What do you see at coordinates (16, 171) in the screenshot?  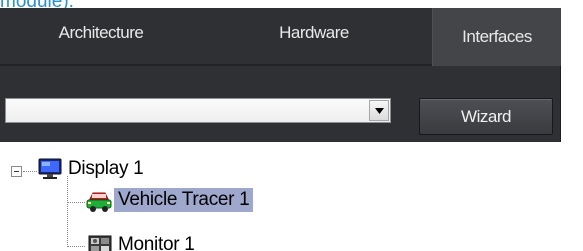 I see `collapse-toggle` at bounding box center [16, 171].